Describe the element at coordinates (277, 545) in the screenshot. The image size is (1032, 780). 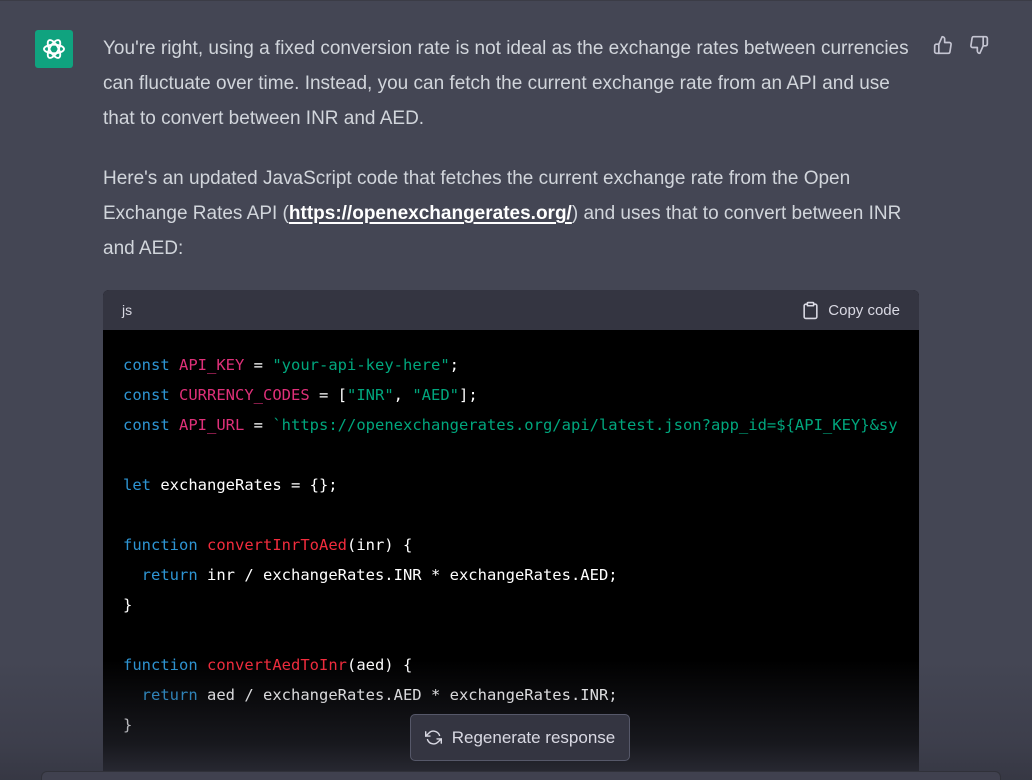
I see `code-token: convertInrToAed` at that location.